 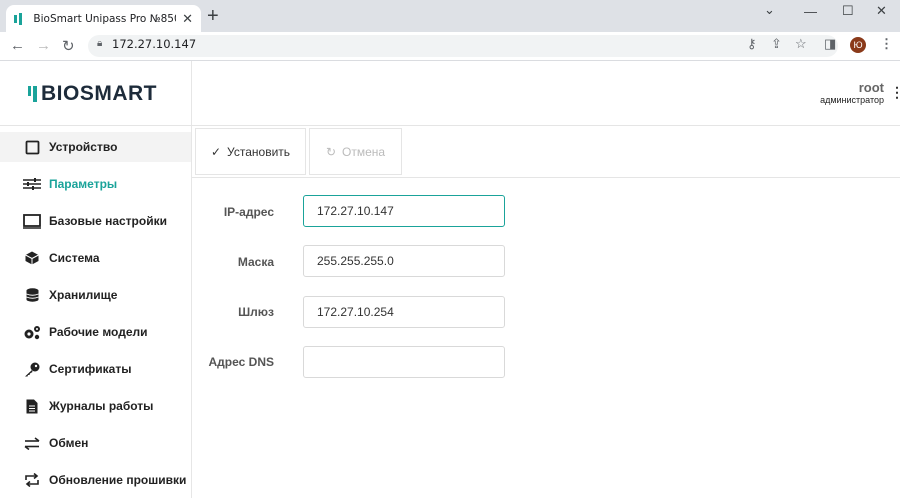 I want to click on sidebar-item-label: Сертификаты, so click(x=90, y=369).